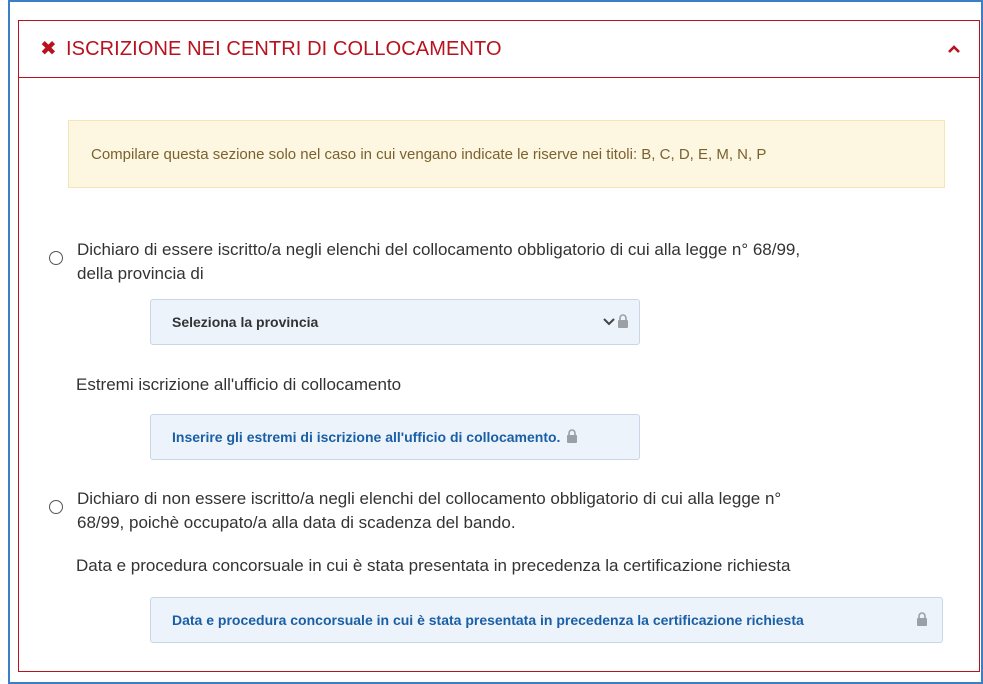 The width and height of the screenshot is (983, 684). What do you see at coordinates (609, 322) in the screenshot?
I see `chevron-down-icon` at bounding box center [609, 322].